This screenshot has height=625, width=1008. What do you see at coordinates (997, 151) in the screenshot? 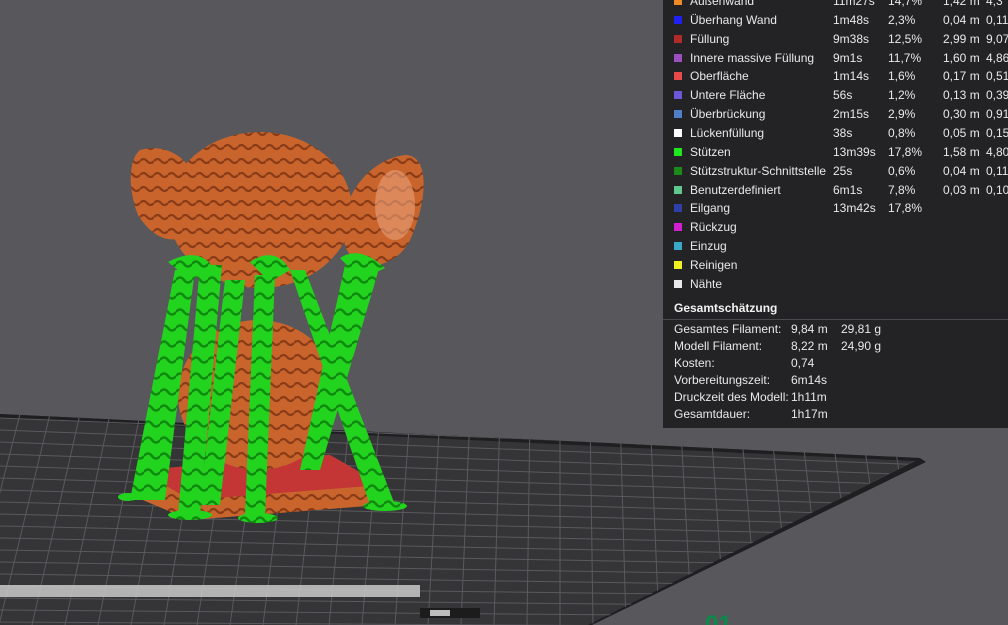
I see `legend-weight: 4,80` at bounding box center [997, 151].